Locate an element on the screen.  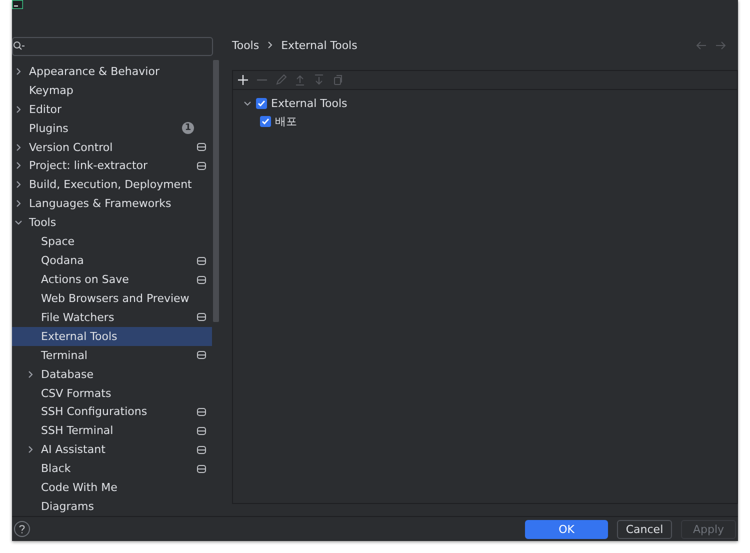
settings-tree-item: Build, Execution, Deployment is located at coordinates (112, 184).